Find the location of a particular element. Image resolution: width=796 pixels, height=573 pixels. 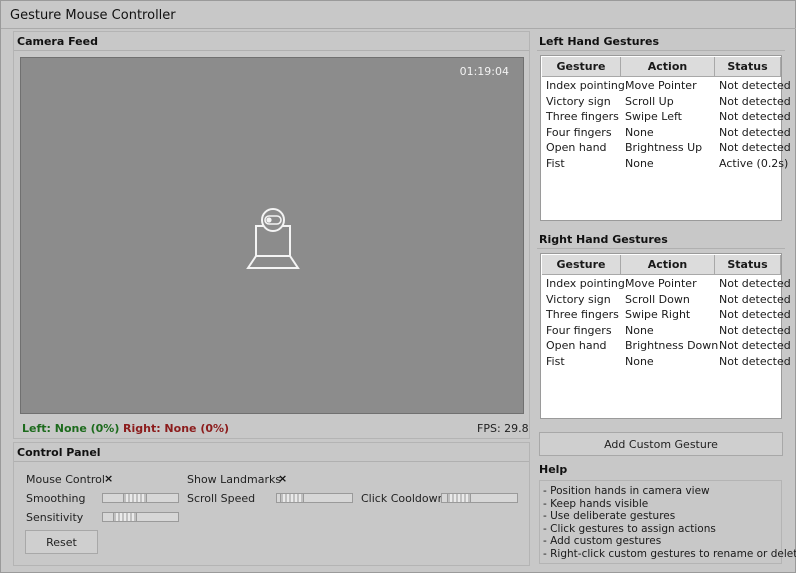

table-row: Open hand Brightness Down Not detected is located at coordinates (666, 346).